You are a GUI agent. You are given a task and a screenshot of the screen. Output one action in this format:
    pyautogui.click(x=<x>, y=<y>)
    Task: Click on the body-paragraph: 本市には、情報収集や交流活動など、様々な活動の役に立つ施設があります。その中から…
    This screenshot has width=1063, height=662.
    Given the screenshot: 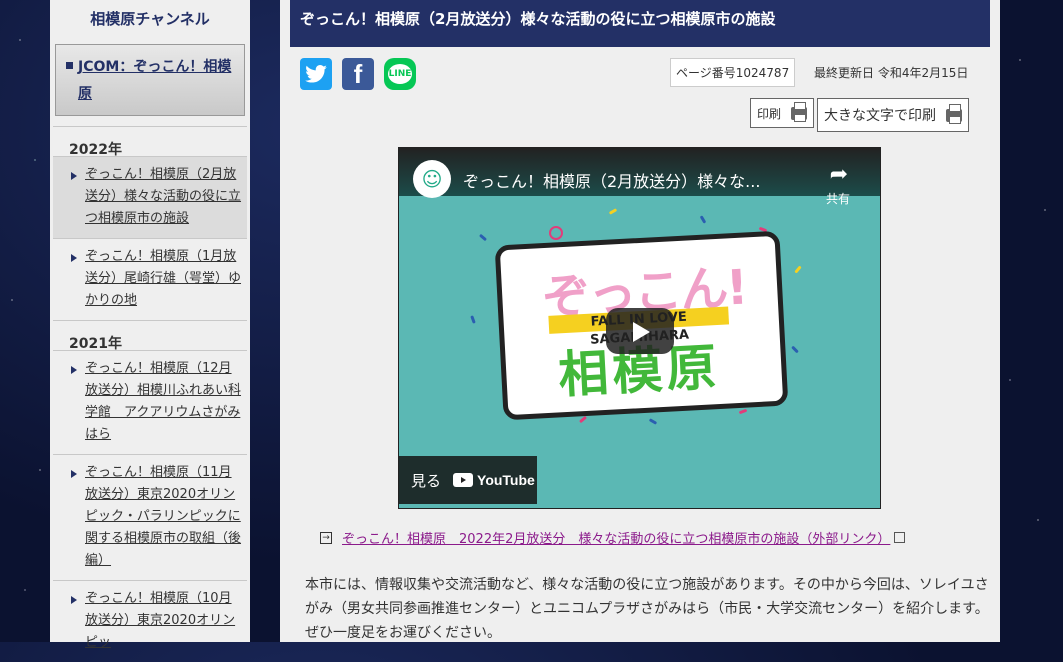 What is the action you would take?
    pyautogui.click(x=647, y=609)
    